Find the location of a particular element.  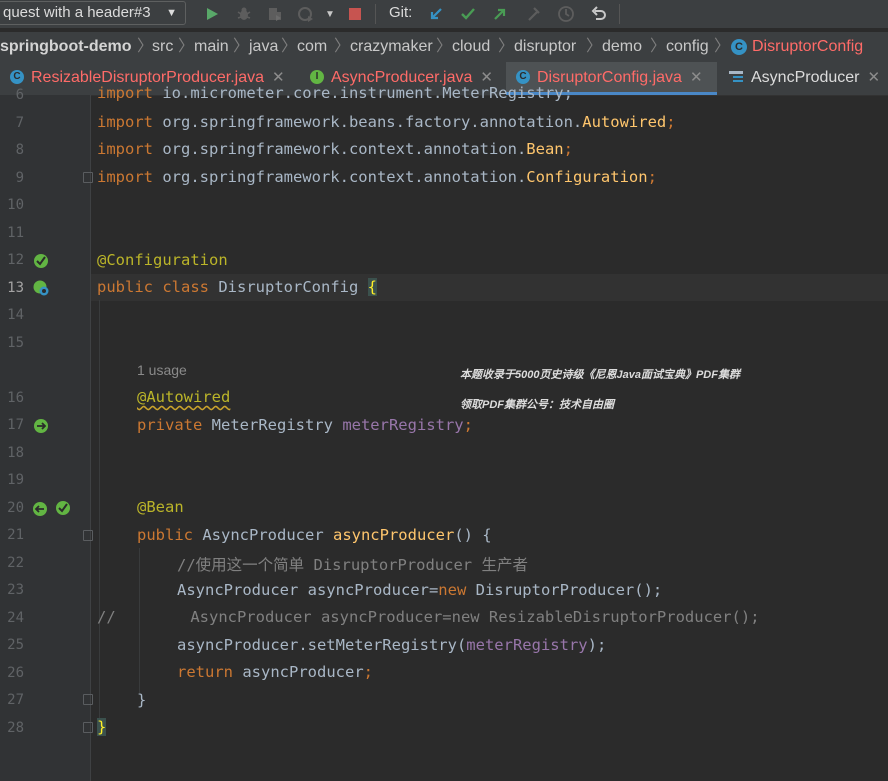

breadcrumb-item: demo is located at coordinates (622, 47).